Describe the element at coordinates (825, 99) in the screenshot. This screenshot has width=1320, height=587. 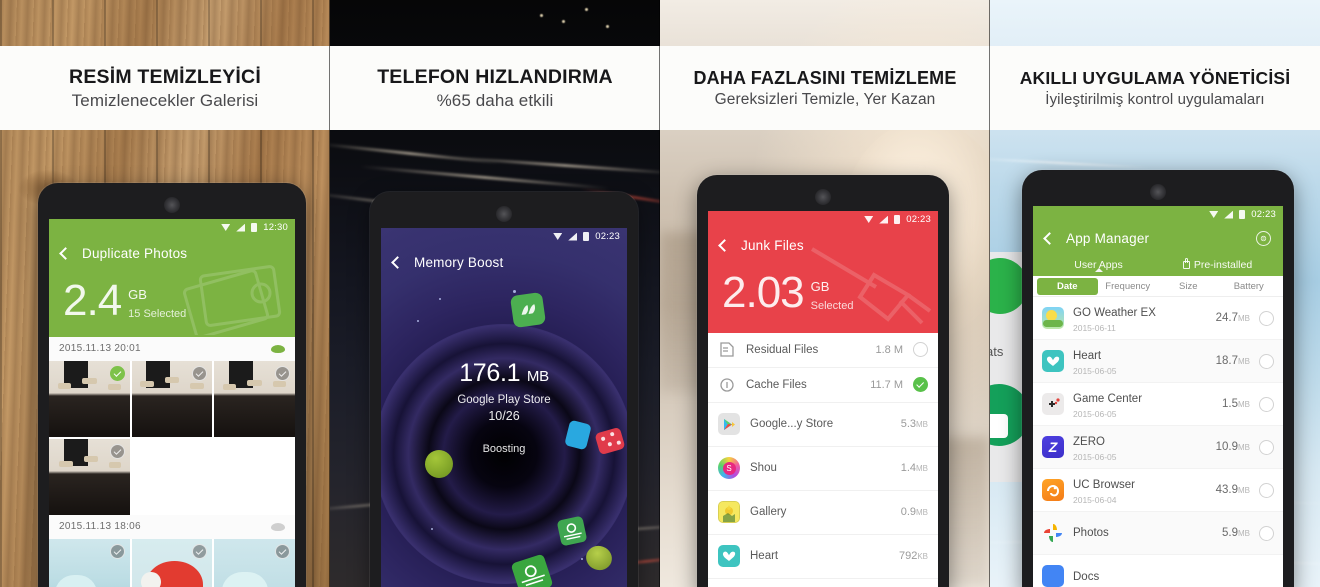
I see `headline-subtitle: Gereksizleri Temizle, Yer Kazan` at that location.